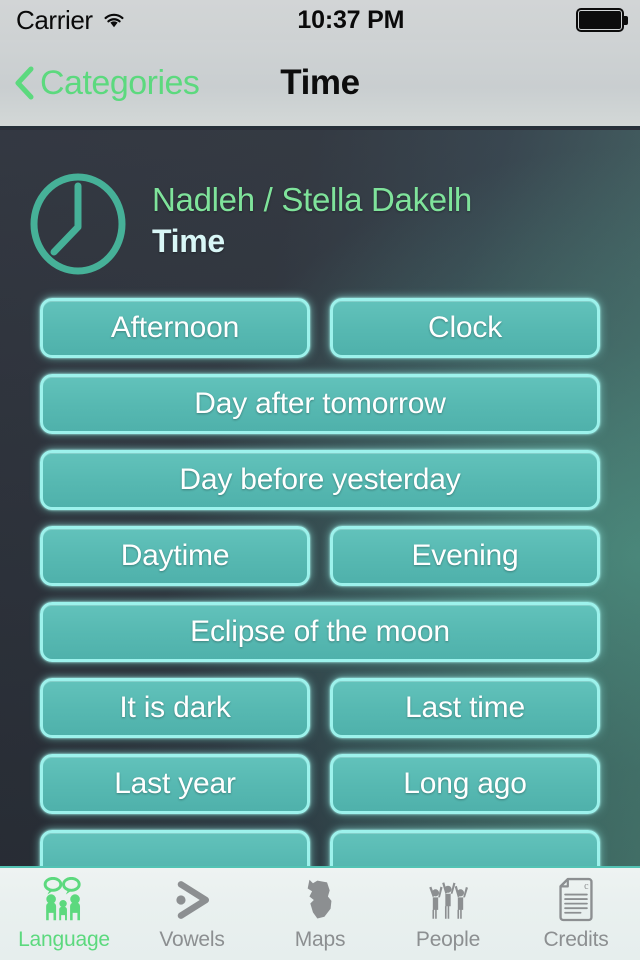  Describe the element at coordinates (64, 900) in the screenshot. I see `people-speaking-icon` at that location.